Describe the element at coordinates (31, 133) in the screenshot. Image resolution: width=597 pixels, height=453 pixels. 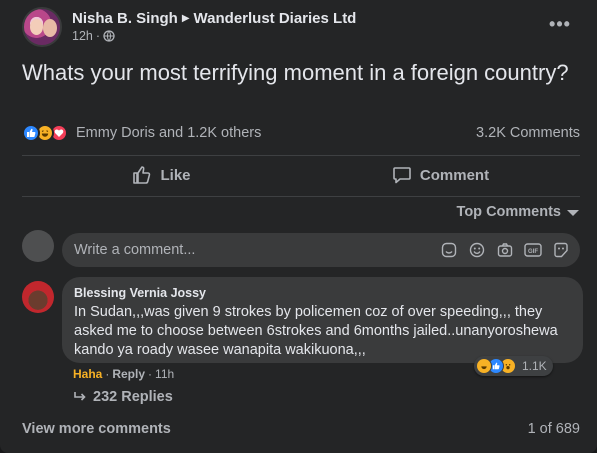
I see `like-reaction-icon` at that location.